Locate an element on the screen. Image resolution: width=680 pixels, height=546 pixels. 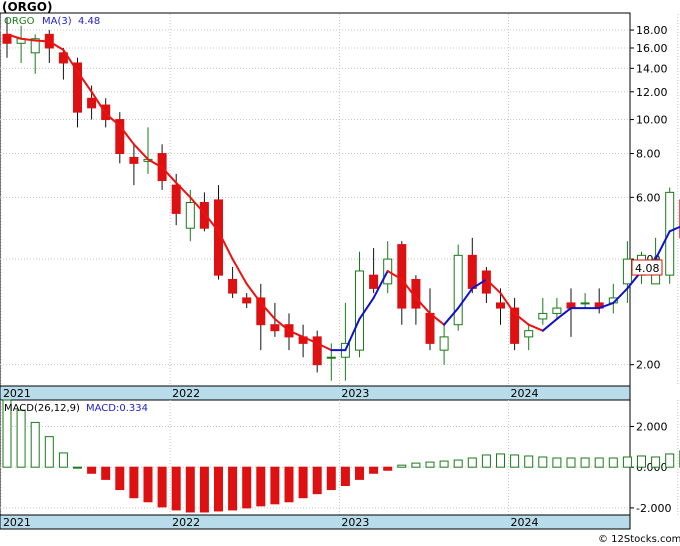
price-x-label: 2024 is located at coordinates (525, 393).